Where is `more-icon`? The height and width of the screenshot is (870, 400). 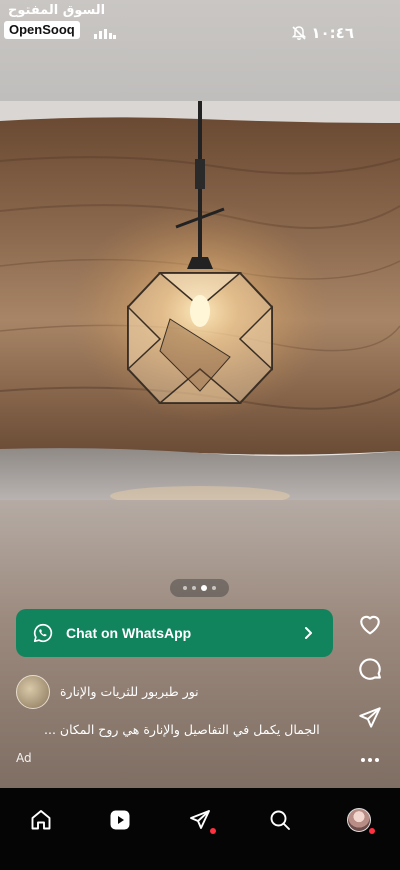
more-icon is located at coordinates (370, 760).